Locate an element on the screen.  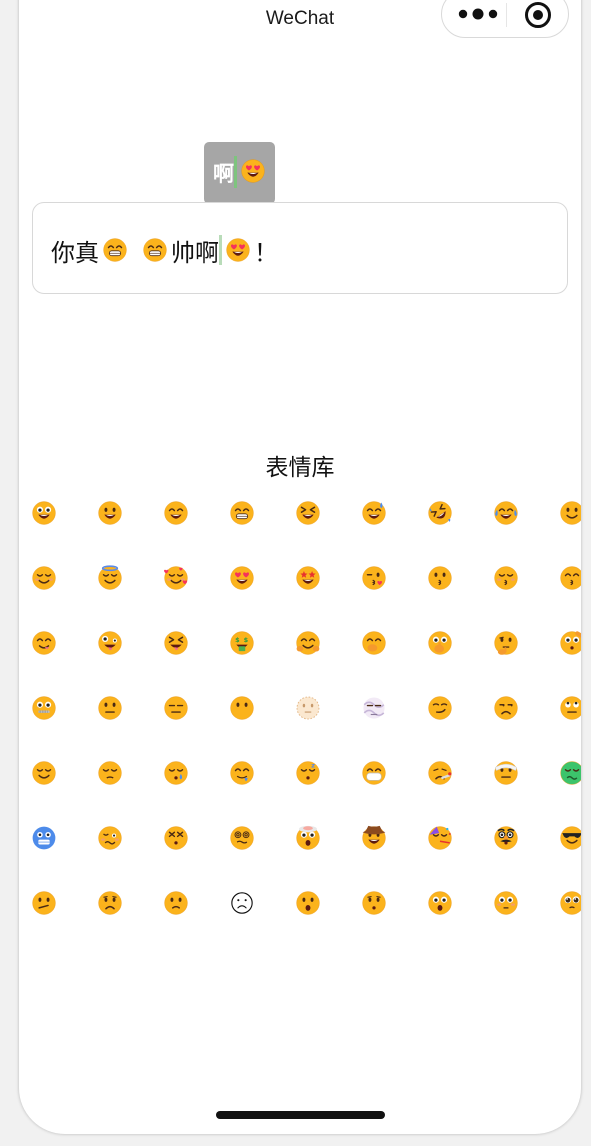
no-mouth-icon is located at coordinates (242, 708).